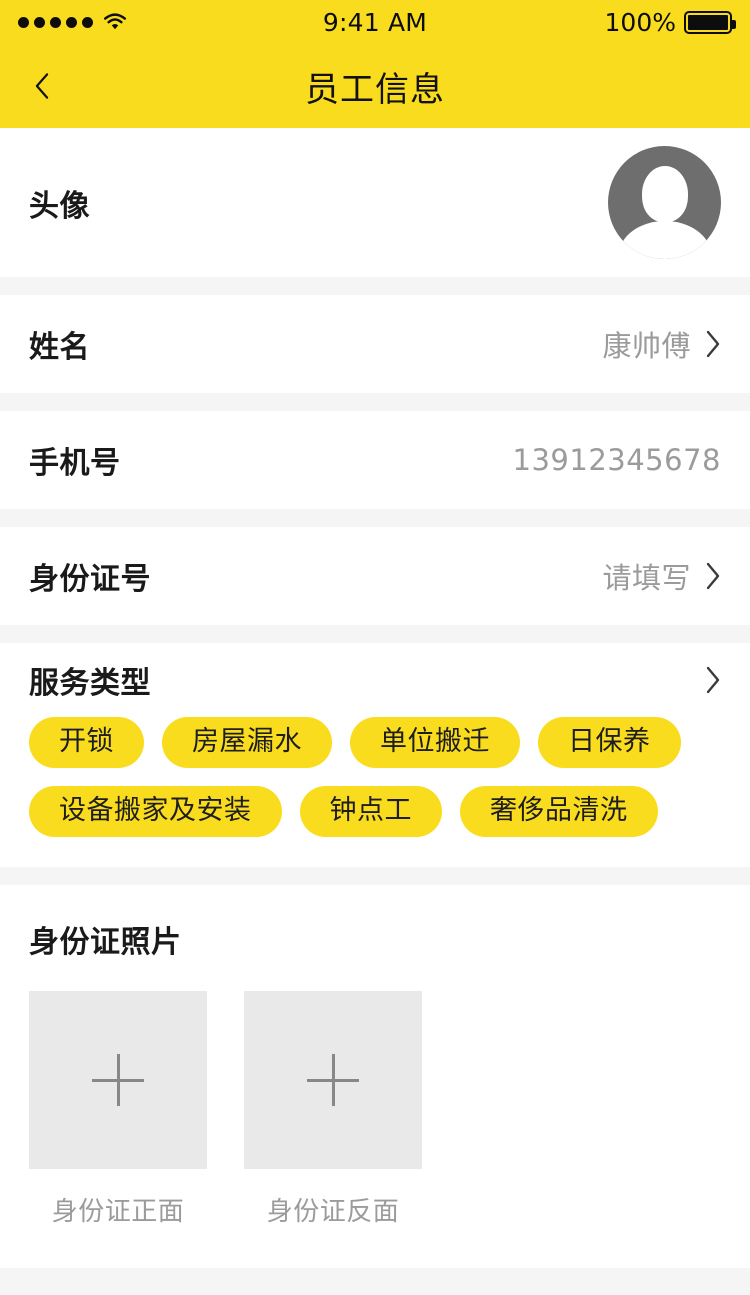 Image resolution: width=750 pixels, height=1295 pixels. What do you see at coordinates (115, 22) in the screenshot?
I see `wifi-icon` at bounding box center [115, 22].